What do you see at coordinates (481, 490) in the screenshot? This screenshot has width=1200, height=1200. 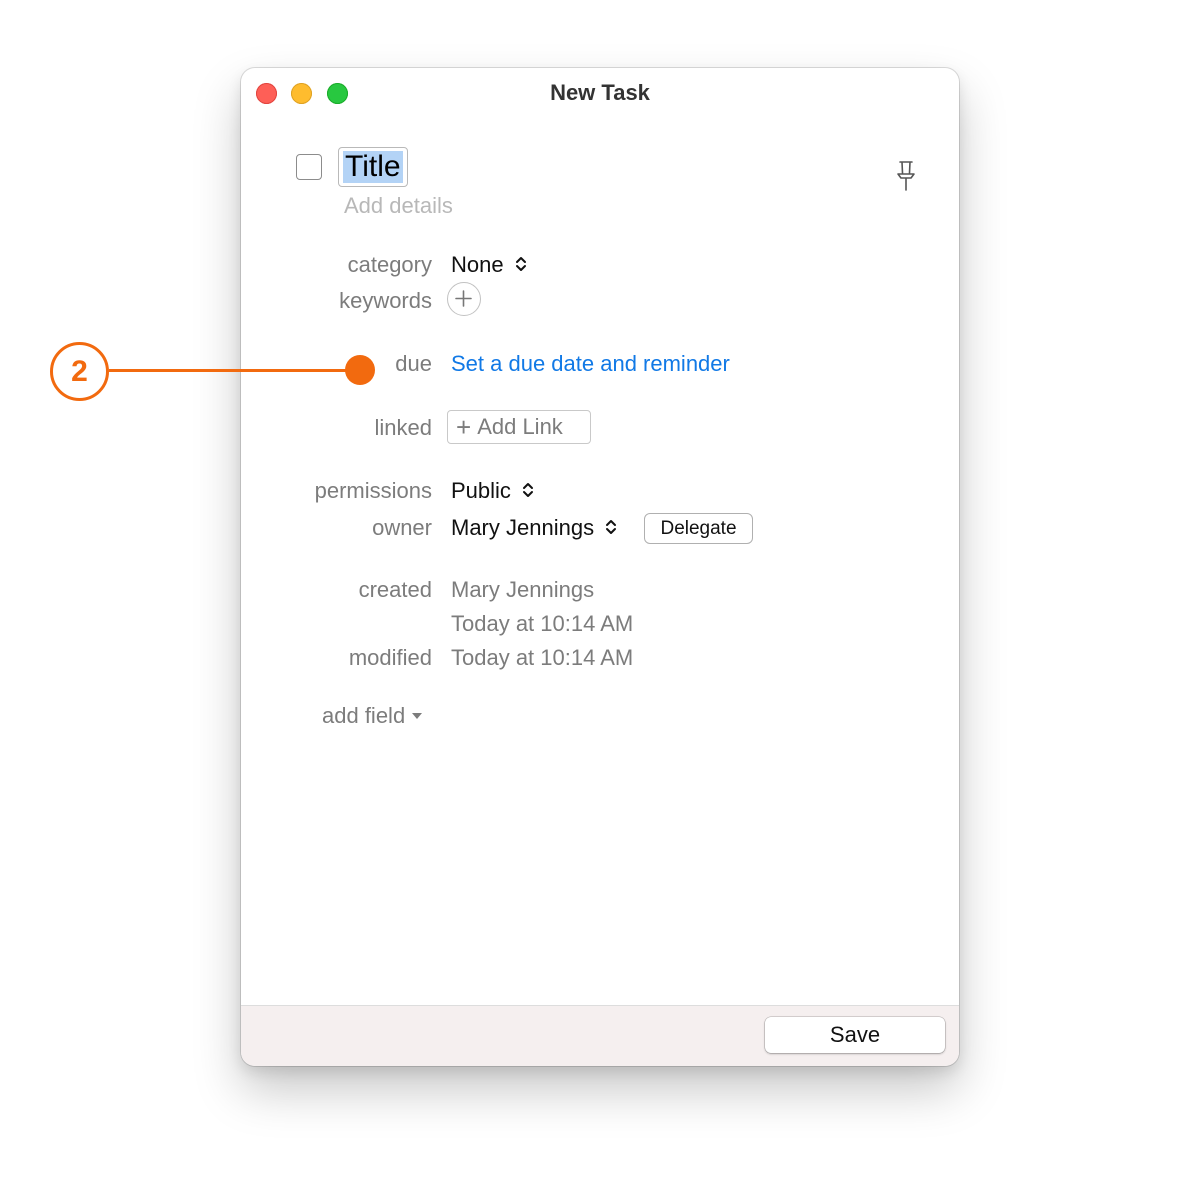 I see `permissions-value: Public` at bounding box center [481, 490].